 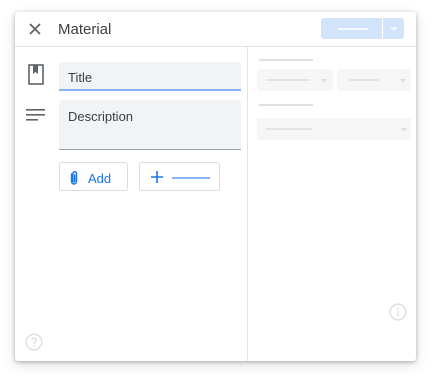 What do you see at coordinates (101, 116) in the screenshot?
I see `description-field-label: Description` at bounding box center [101, 116].